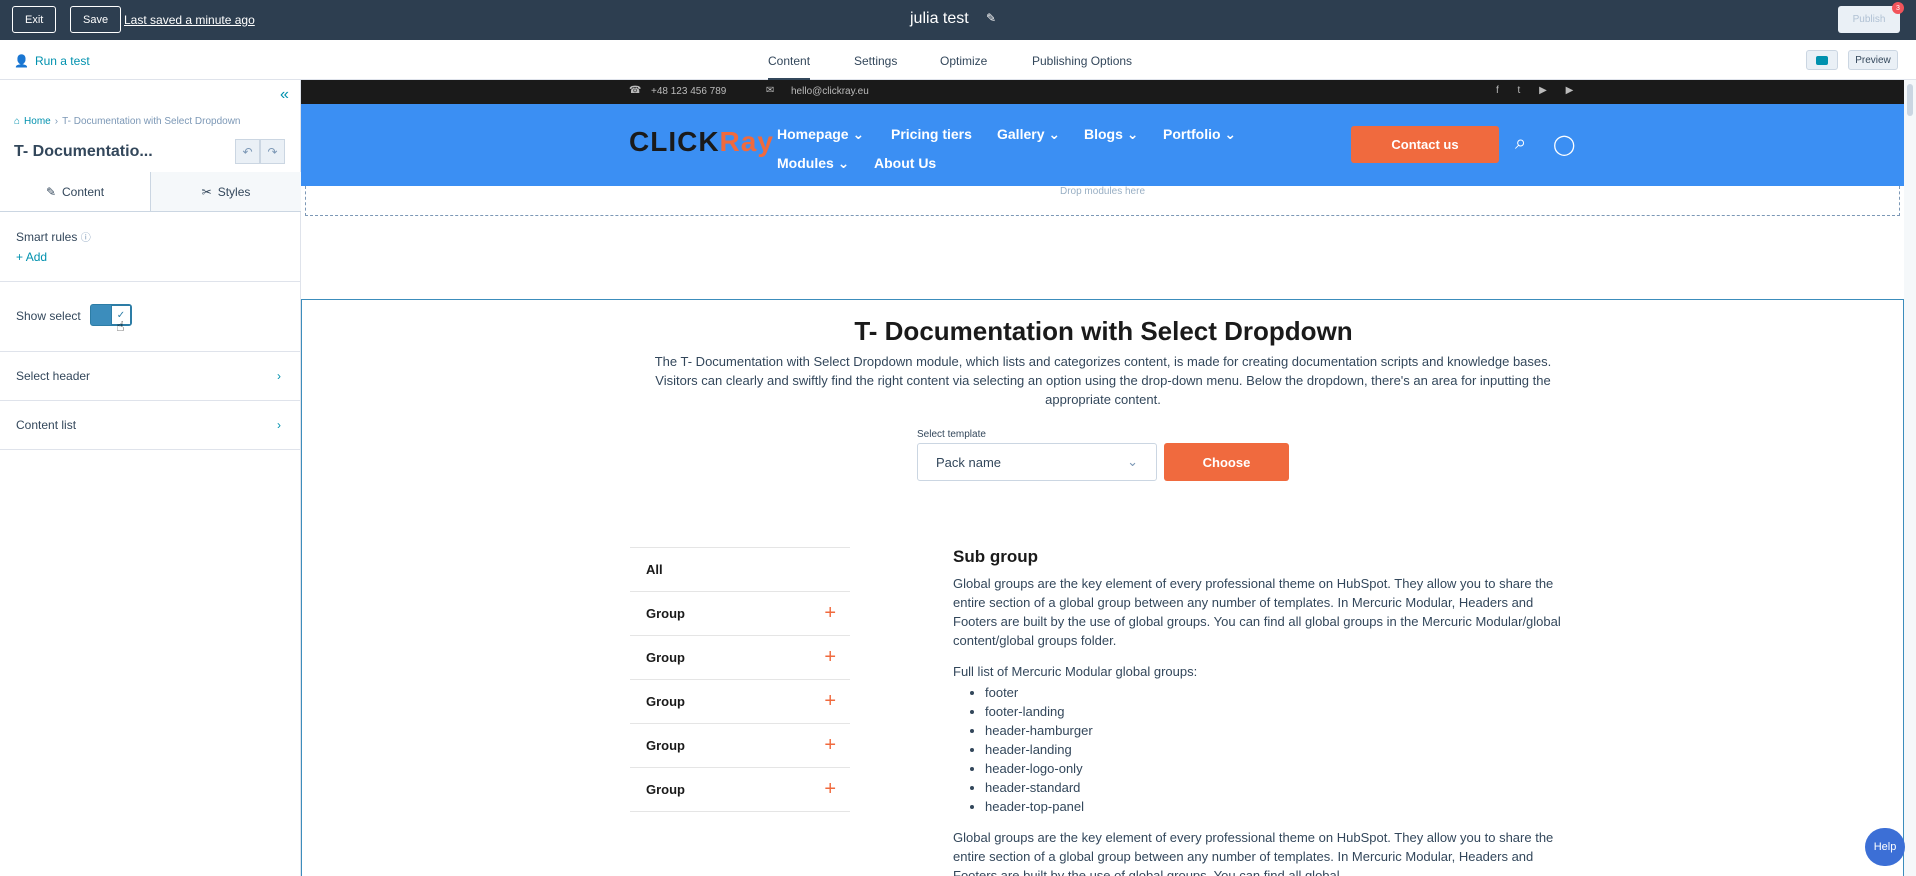 The width and height of the screenshot is (1916, 876). I want to click on tab-panel-styles: ✂ Styles, so click(226, 191).